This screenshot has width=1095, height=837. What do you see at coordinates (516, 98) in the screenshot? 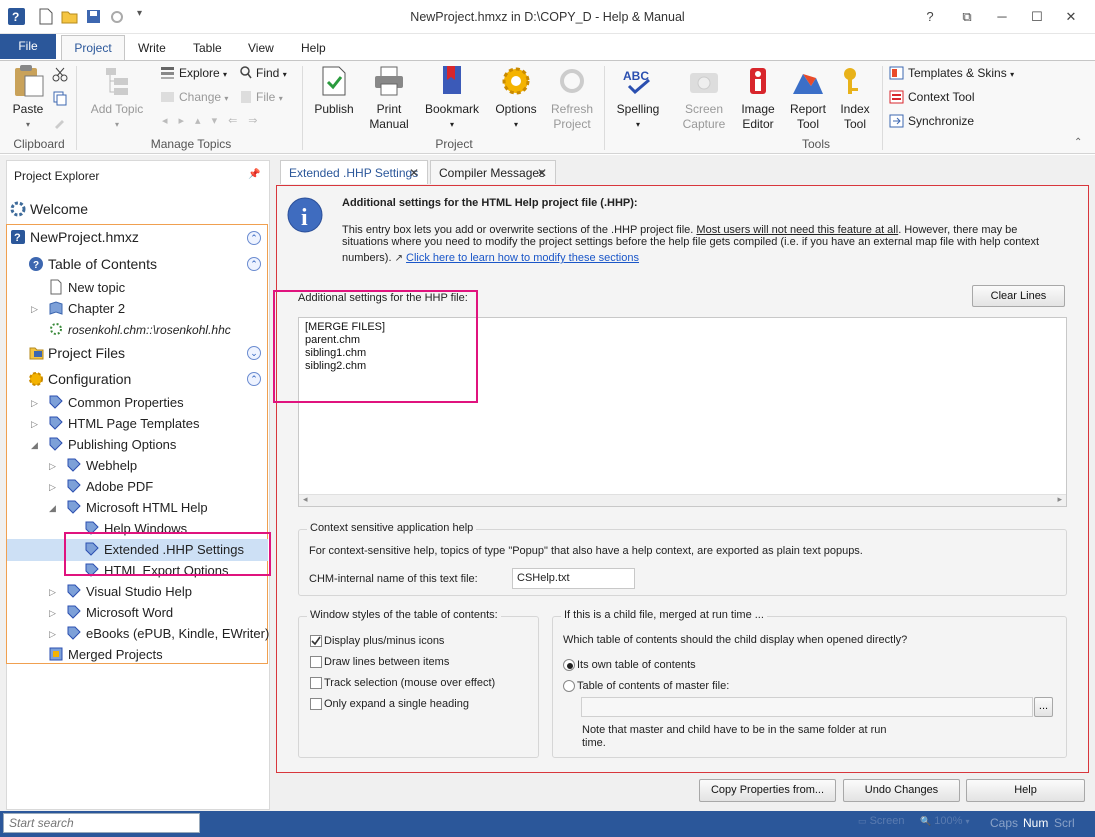
I see `options-button: Options ▾` at bounding box center [516, 98].